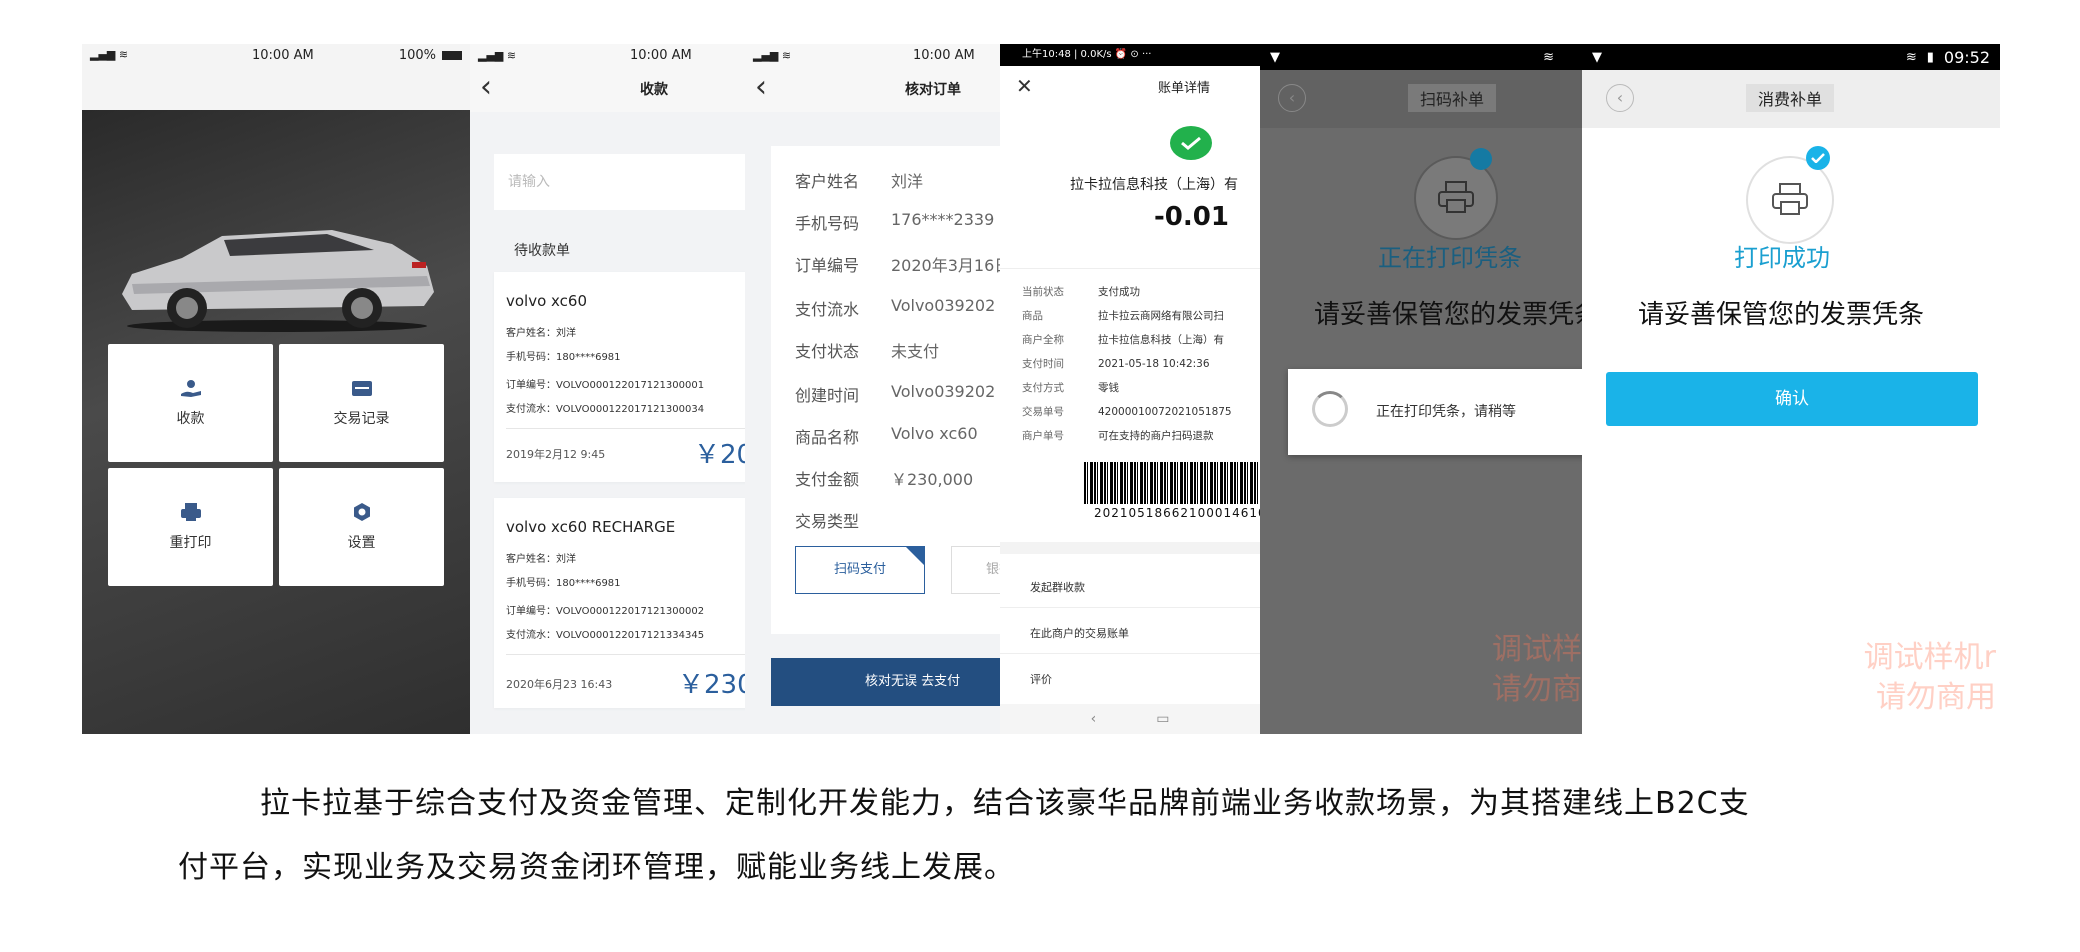 The height and width of the screenshot is (952, 2080). I want to click on confirm-pay-button: 核对无误 去支付, so click(885, 682).